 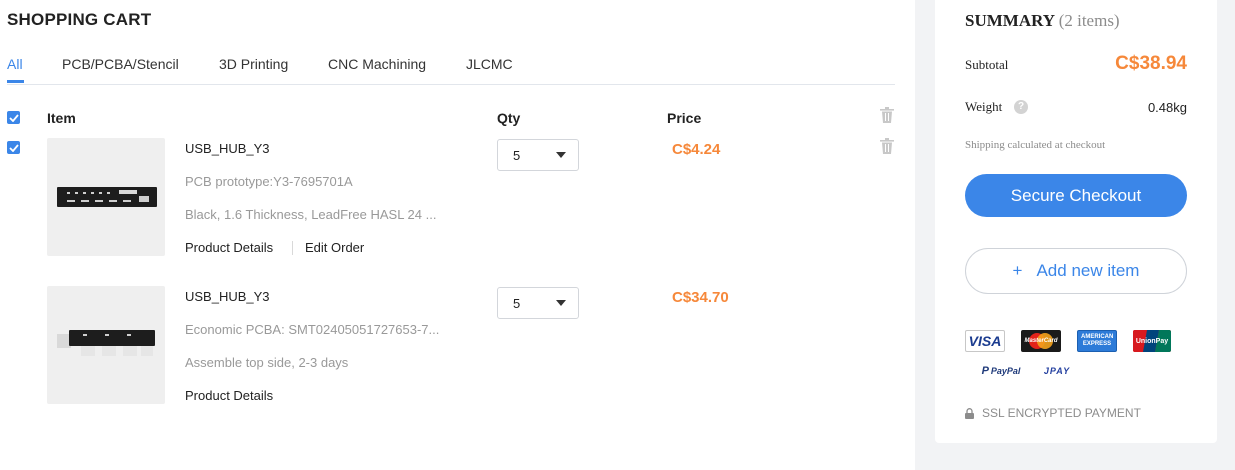 I want to click on pcb-board-image, so click(x=107, y=197).